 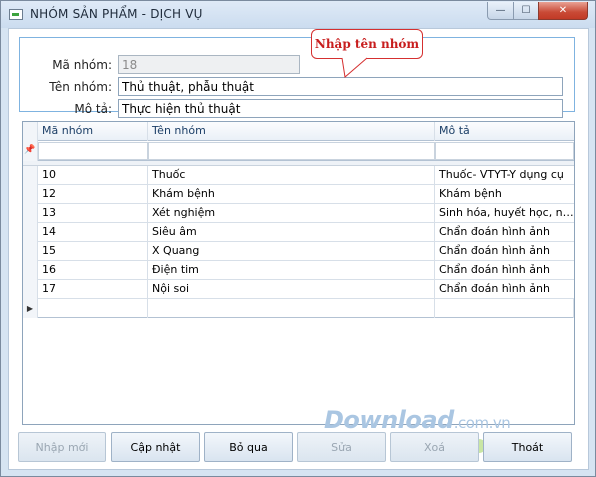 I want to click on callout-pointer, so click(x=354, y=67).